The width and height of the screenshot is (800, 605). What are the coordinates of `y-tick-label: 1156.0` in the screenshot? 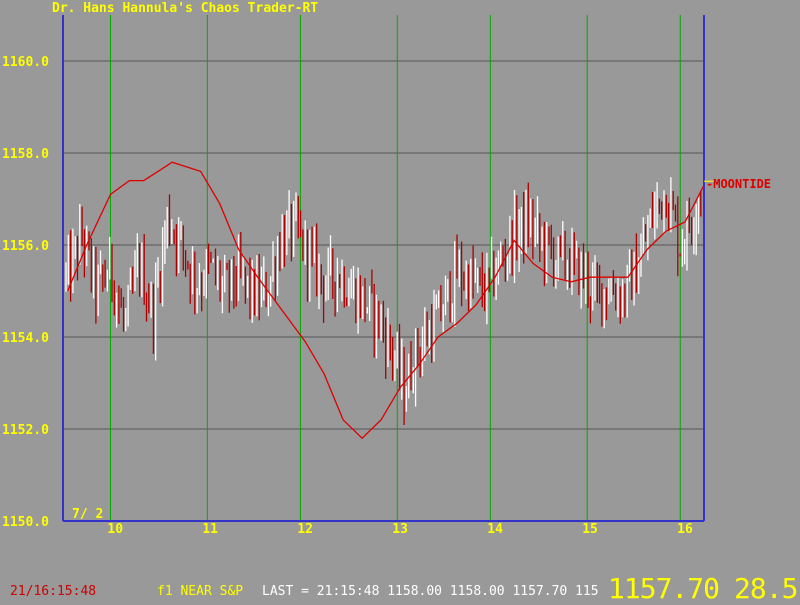 It's located at (25, 246).